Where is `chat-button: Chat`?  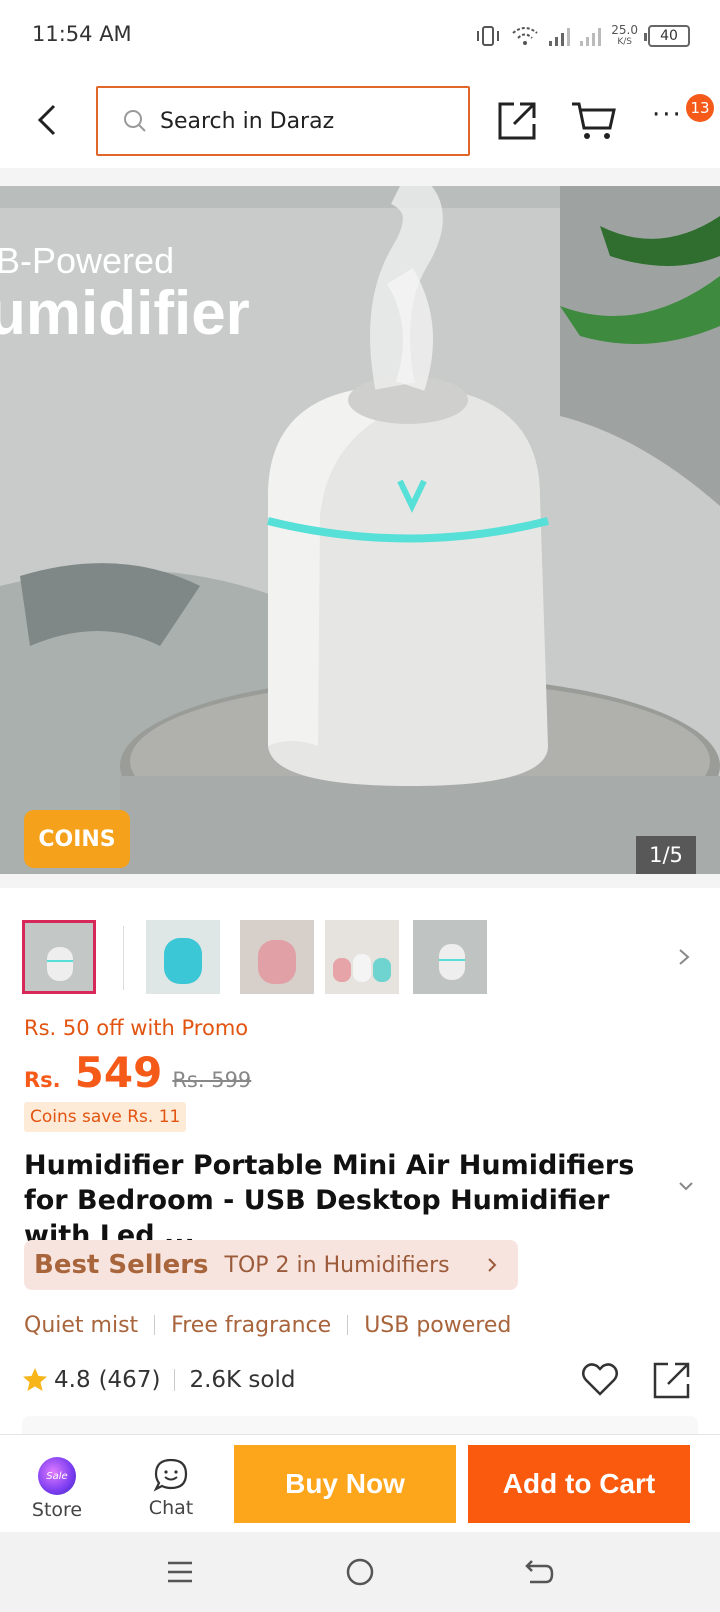
chat-button: Chat is located at coordinates (171, 1492).